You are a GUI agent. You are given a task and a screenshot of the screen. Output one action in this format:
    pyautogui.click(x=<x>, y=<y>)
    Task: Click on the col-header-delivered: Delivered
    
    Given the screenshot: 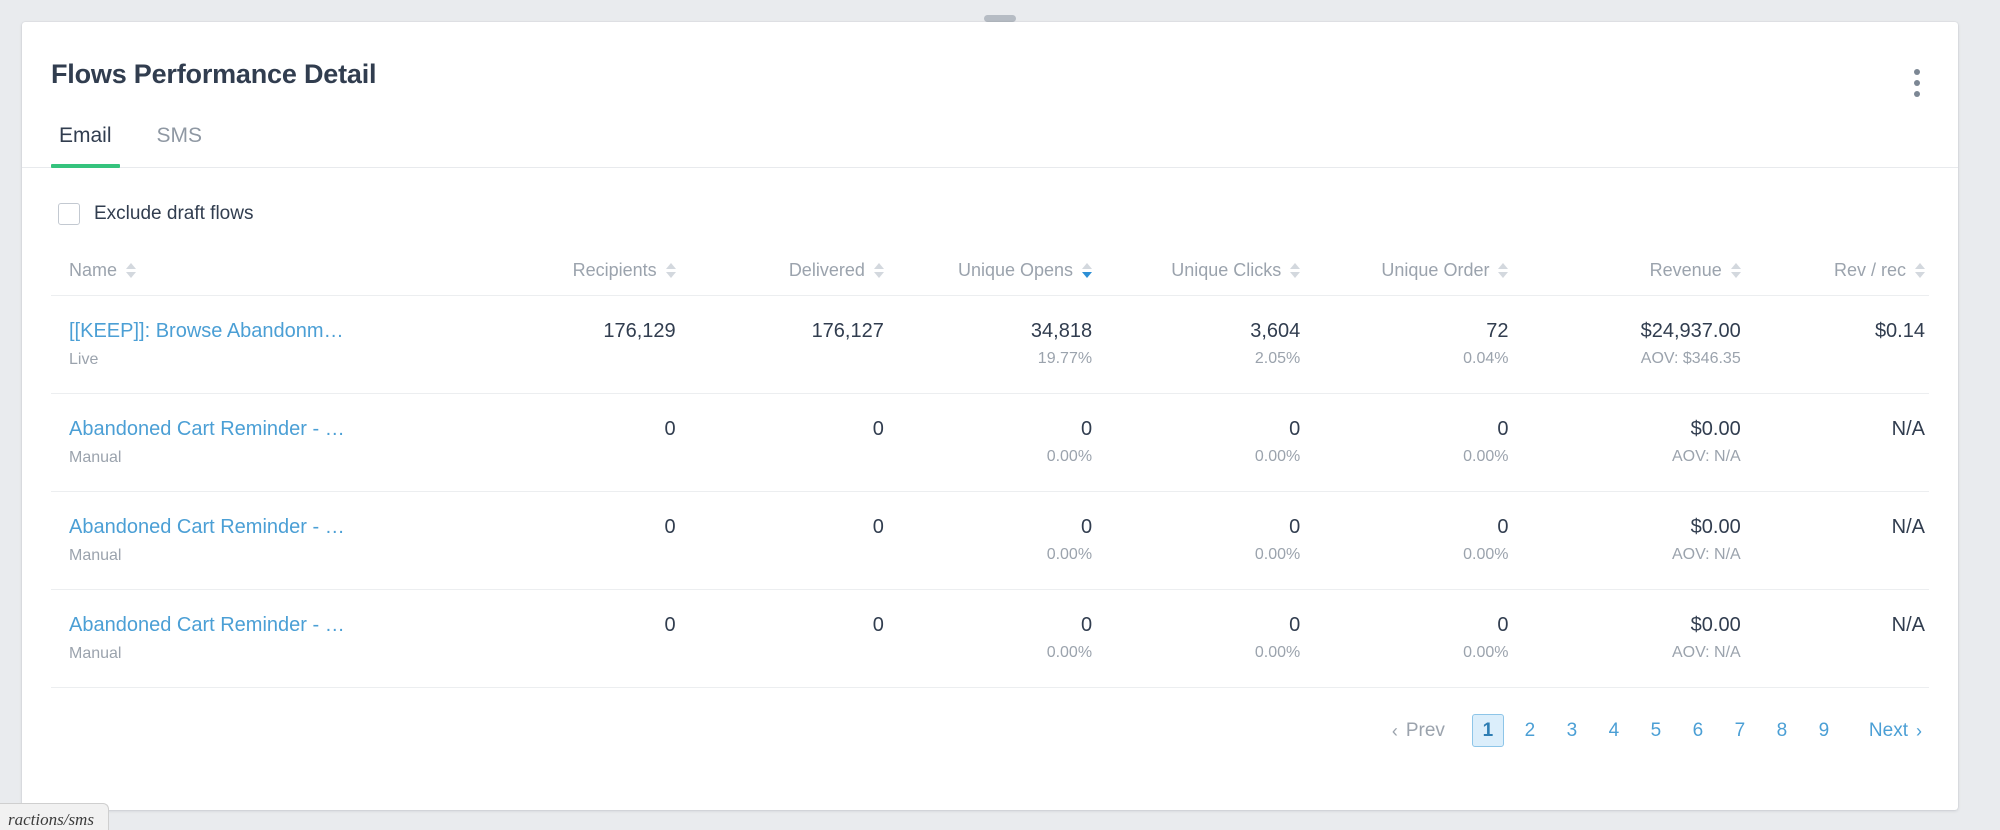 What is the action you would take?
    pyautogui.click(x=783, y=265)
    